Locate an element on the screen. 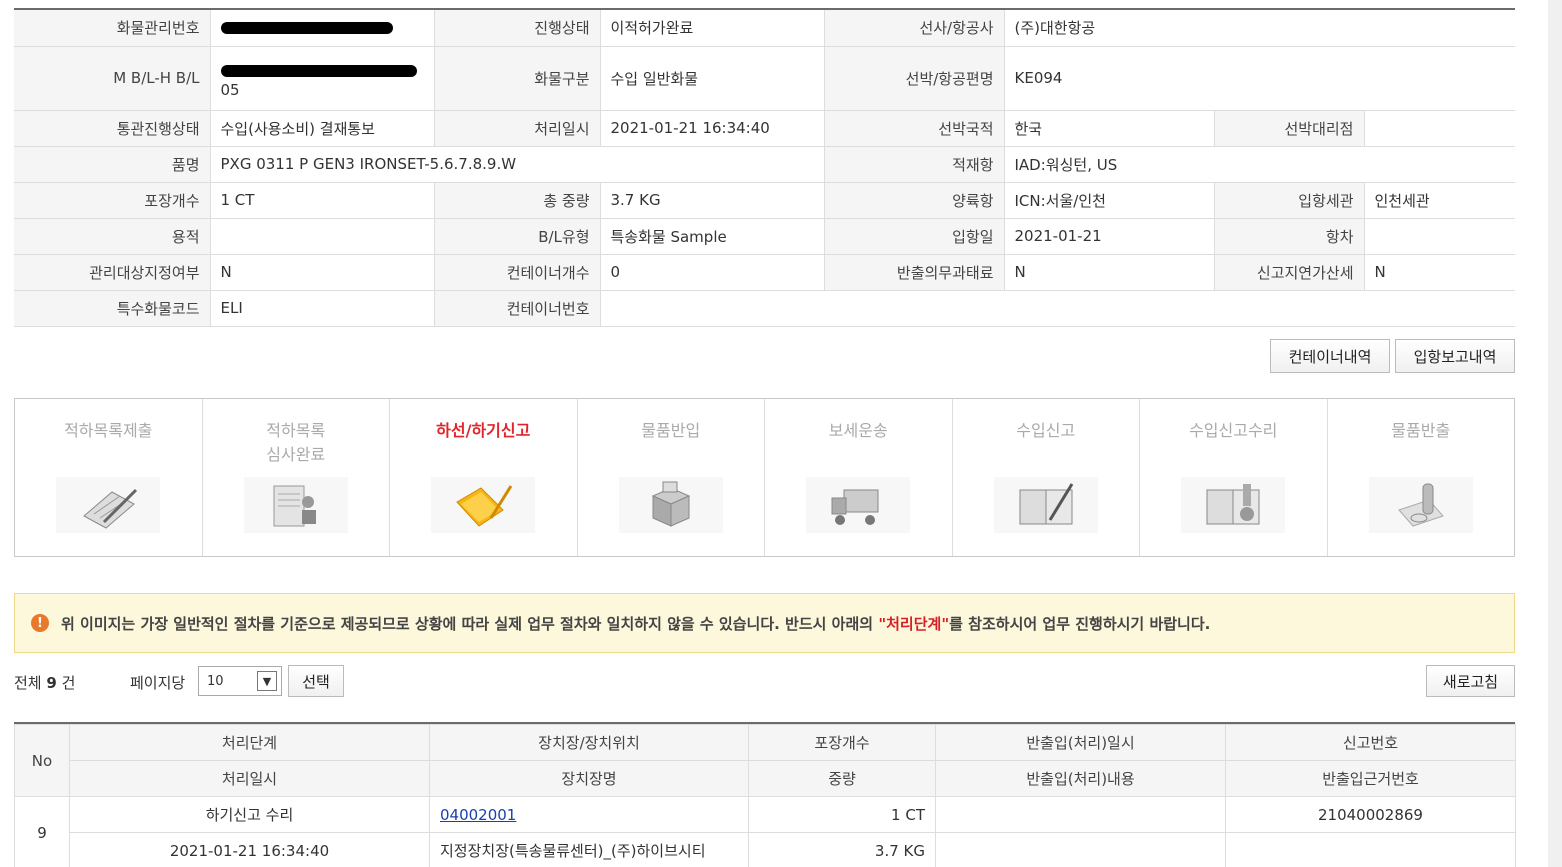  header-inout-time: 반출입(처리)일시 is located at coordinates (1080, 742).